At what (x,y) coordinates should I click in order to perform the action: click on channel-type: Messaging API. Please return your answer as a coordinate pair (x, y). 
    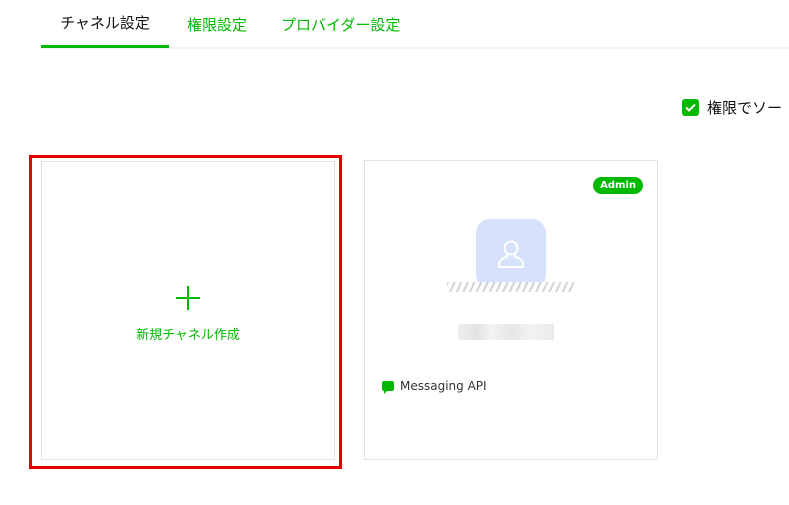
    Looking at the image, I should click on (434, 386).